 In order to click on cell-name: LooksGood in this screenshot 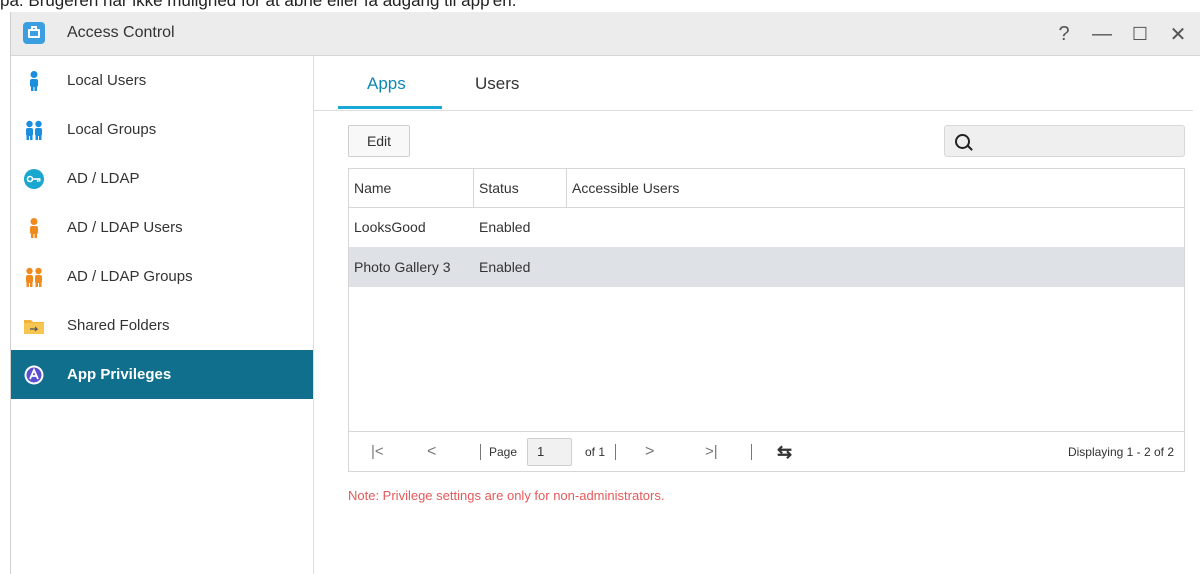, I will do `click(390, 227)`.